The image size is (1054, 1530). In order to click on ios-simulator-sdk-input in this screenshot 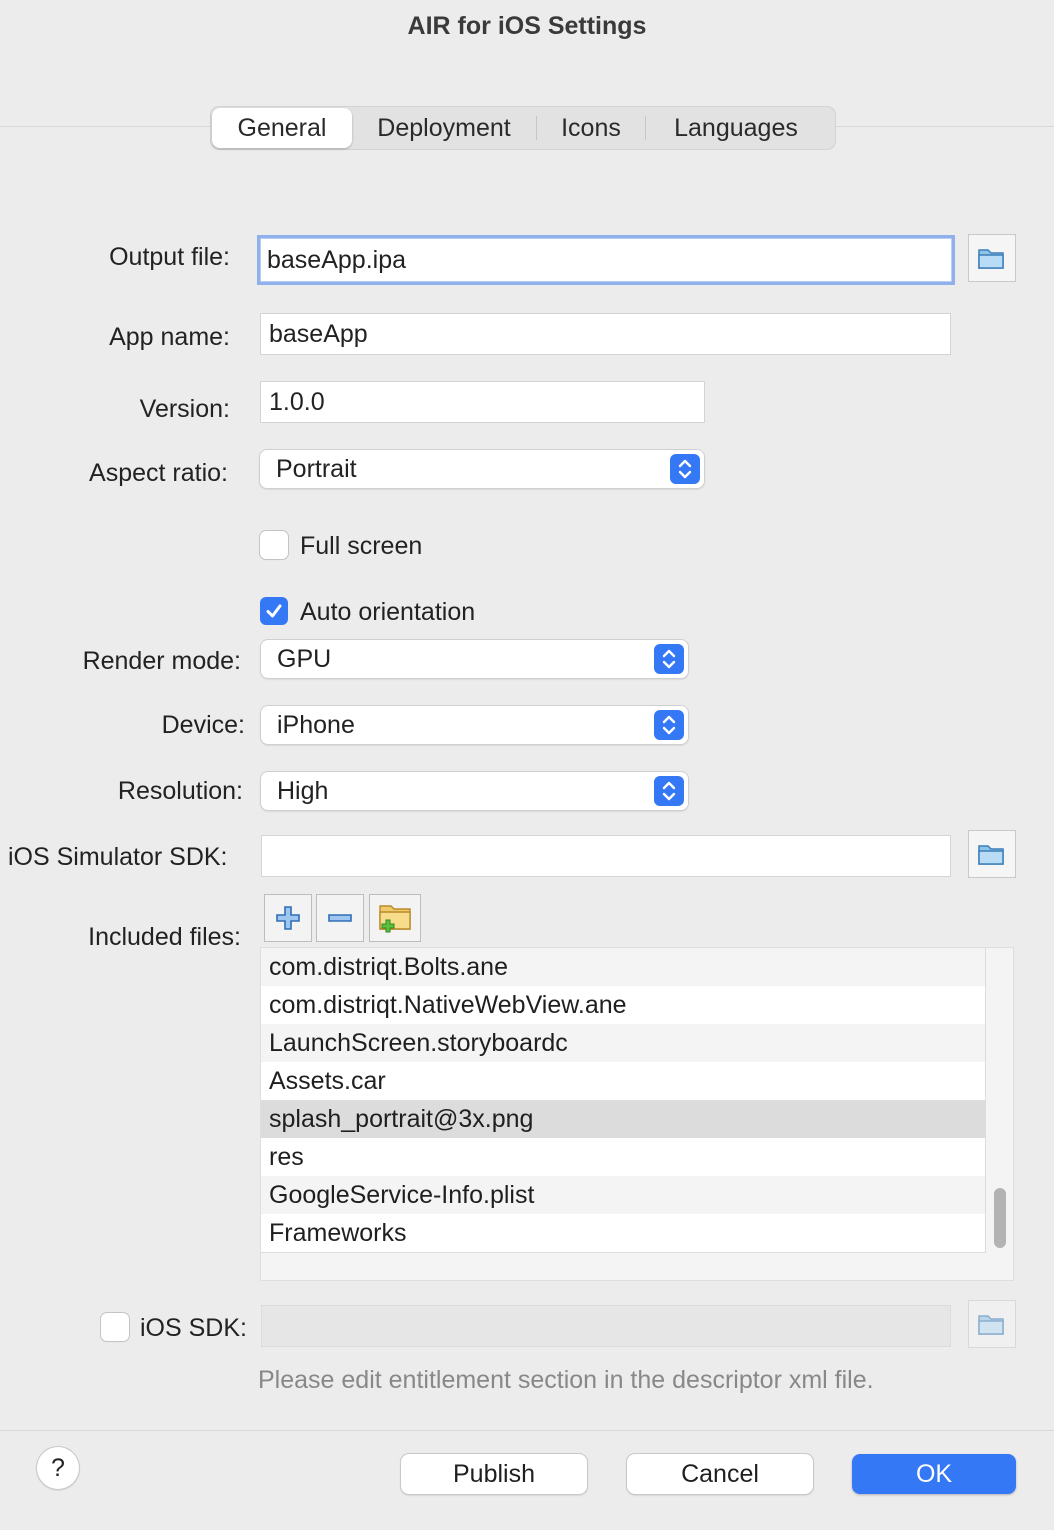, I will do `click(606, 856)`.